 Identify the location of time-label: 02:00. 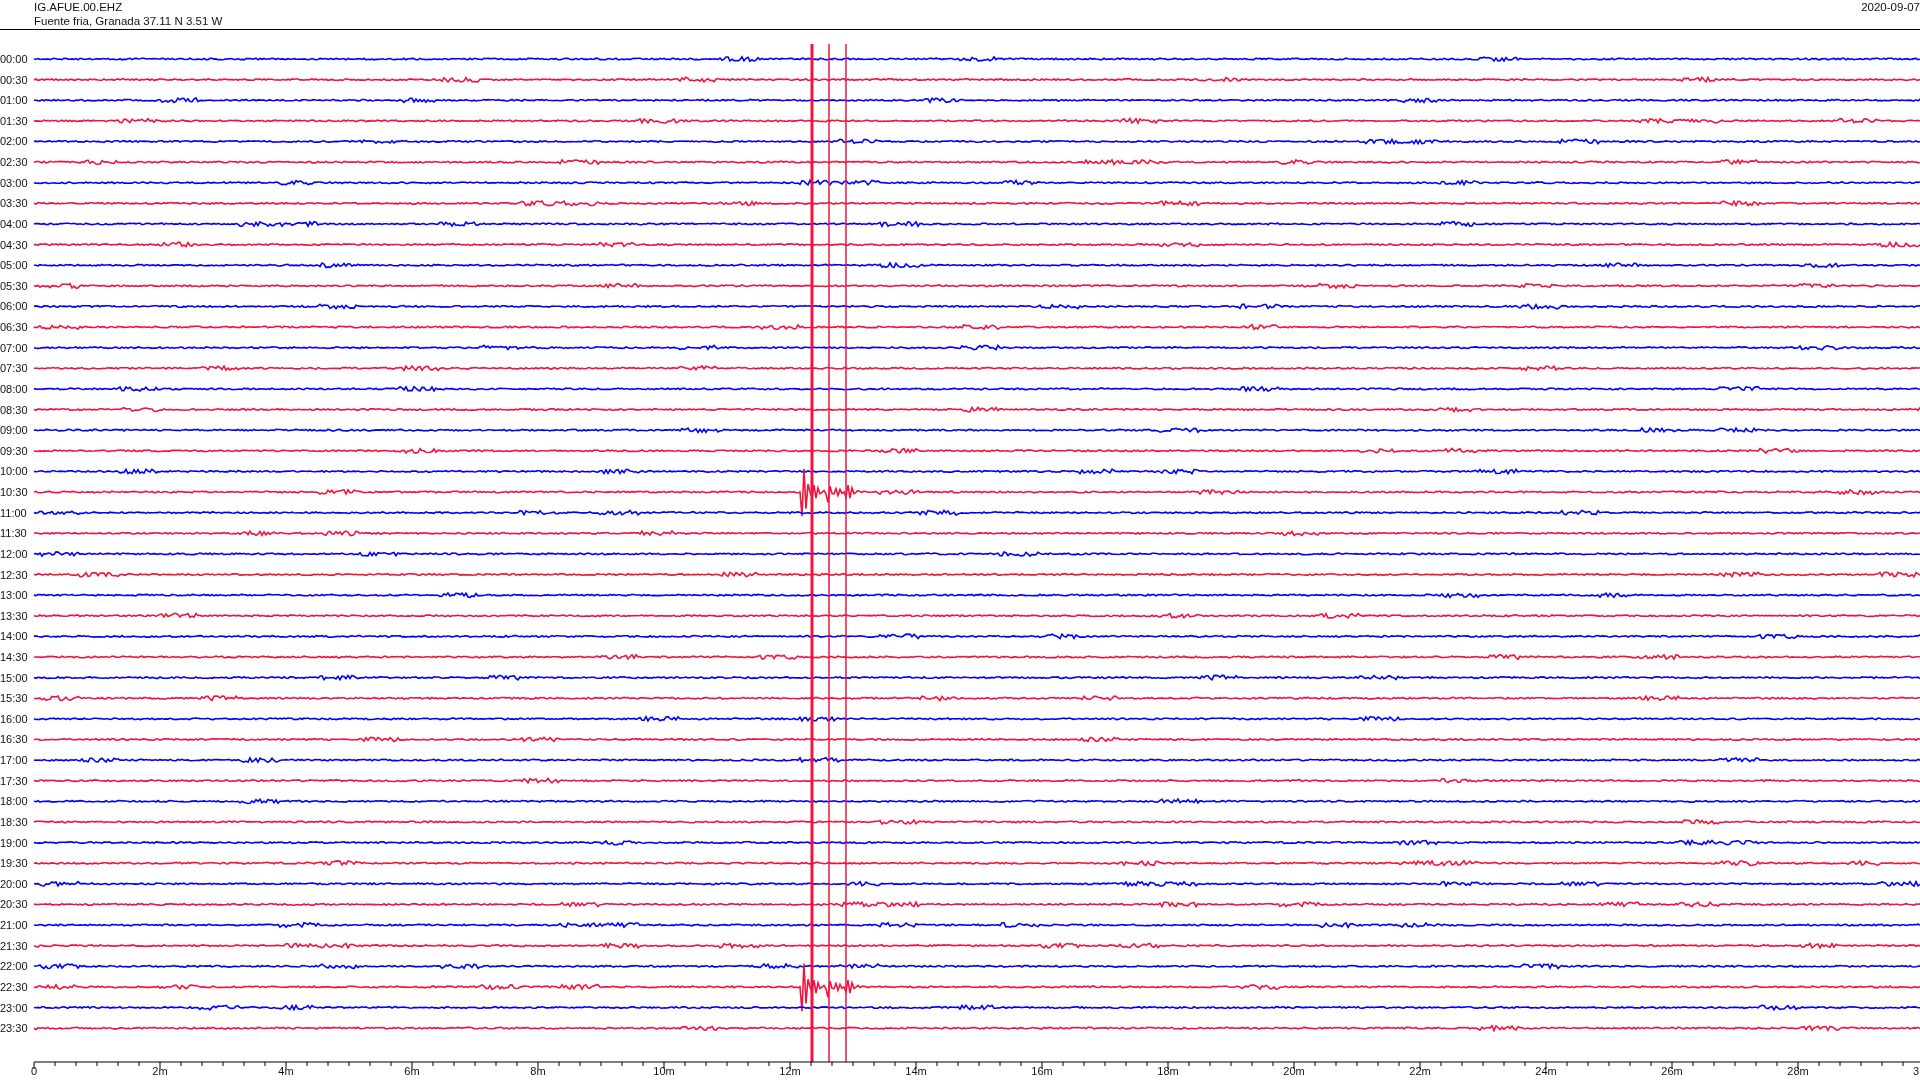
(14, 141).